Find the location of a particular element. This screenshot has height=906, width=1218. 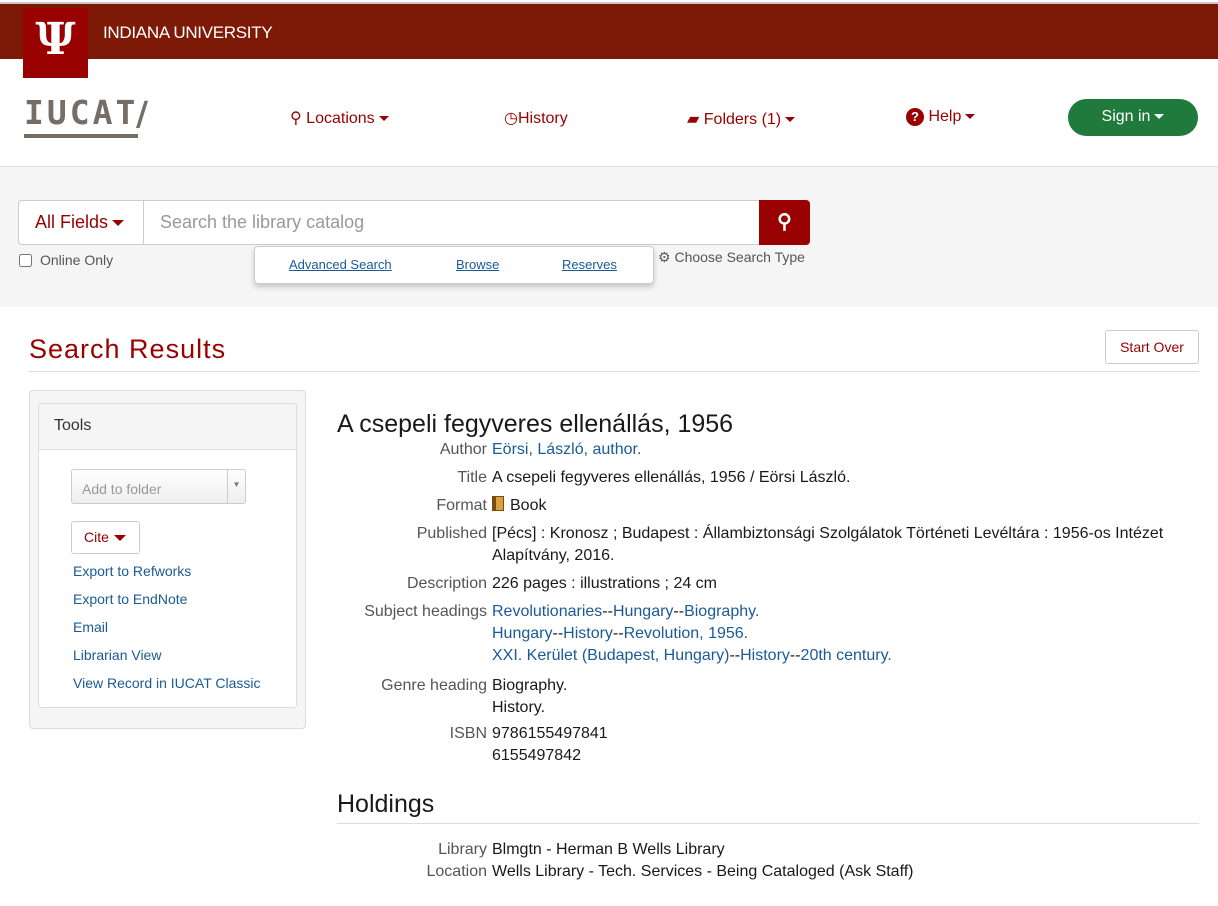

university-name: INDIANA UNIVERSITY is located at coordinates (188, 33).